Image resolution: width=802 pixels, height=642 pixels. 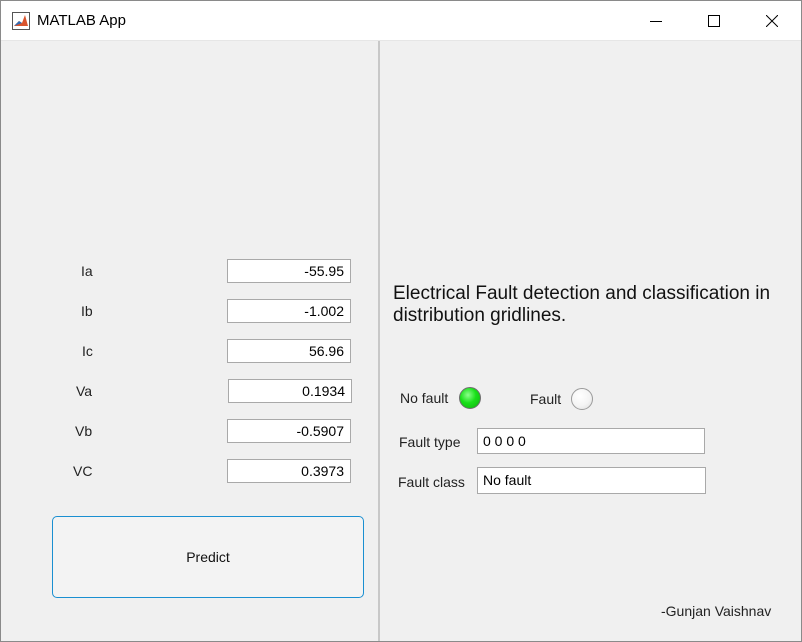 I want to click on ia-label: Ia, so click(x=87, y=271).